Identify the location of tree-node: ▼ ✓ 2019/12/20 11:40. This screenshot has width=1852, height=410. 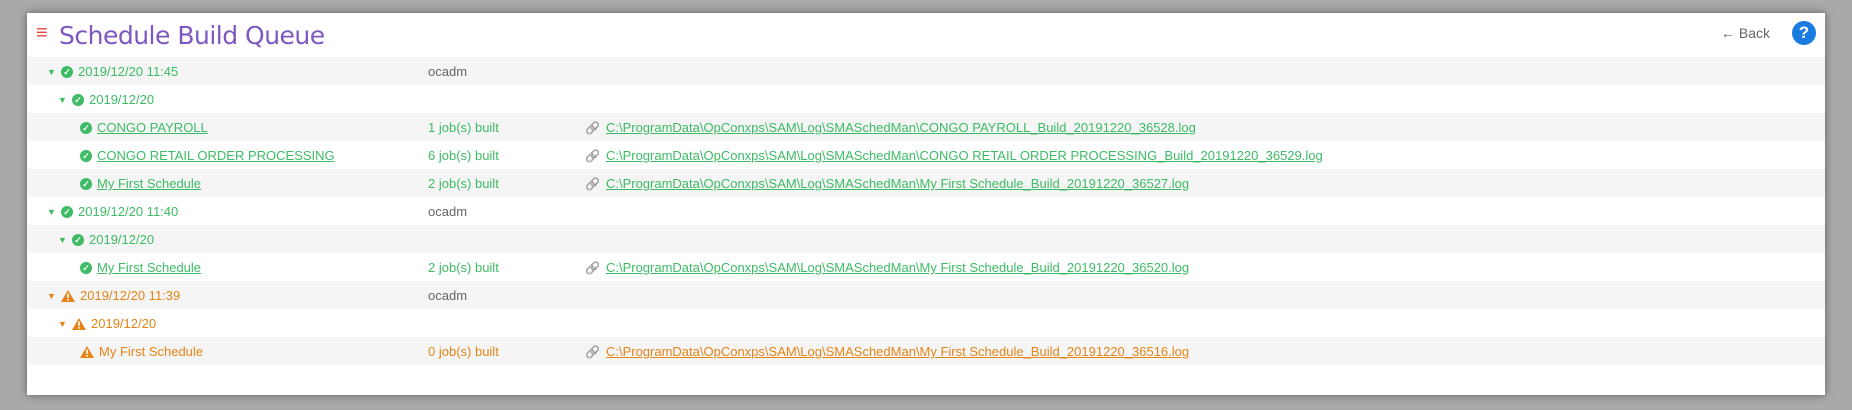
(112, 211).